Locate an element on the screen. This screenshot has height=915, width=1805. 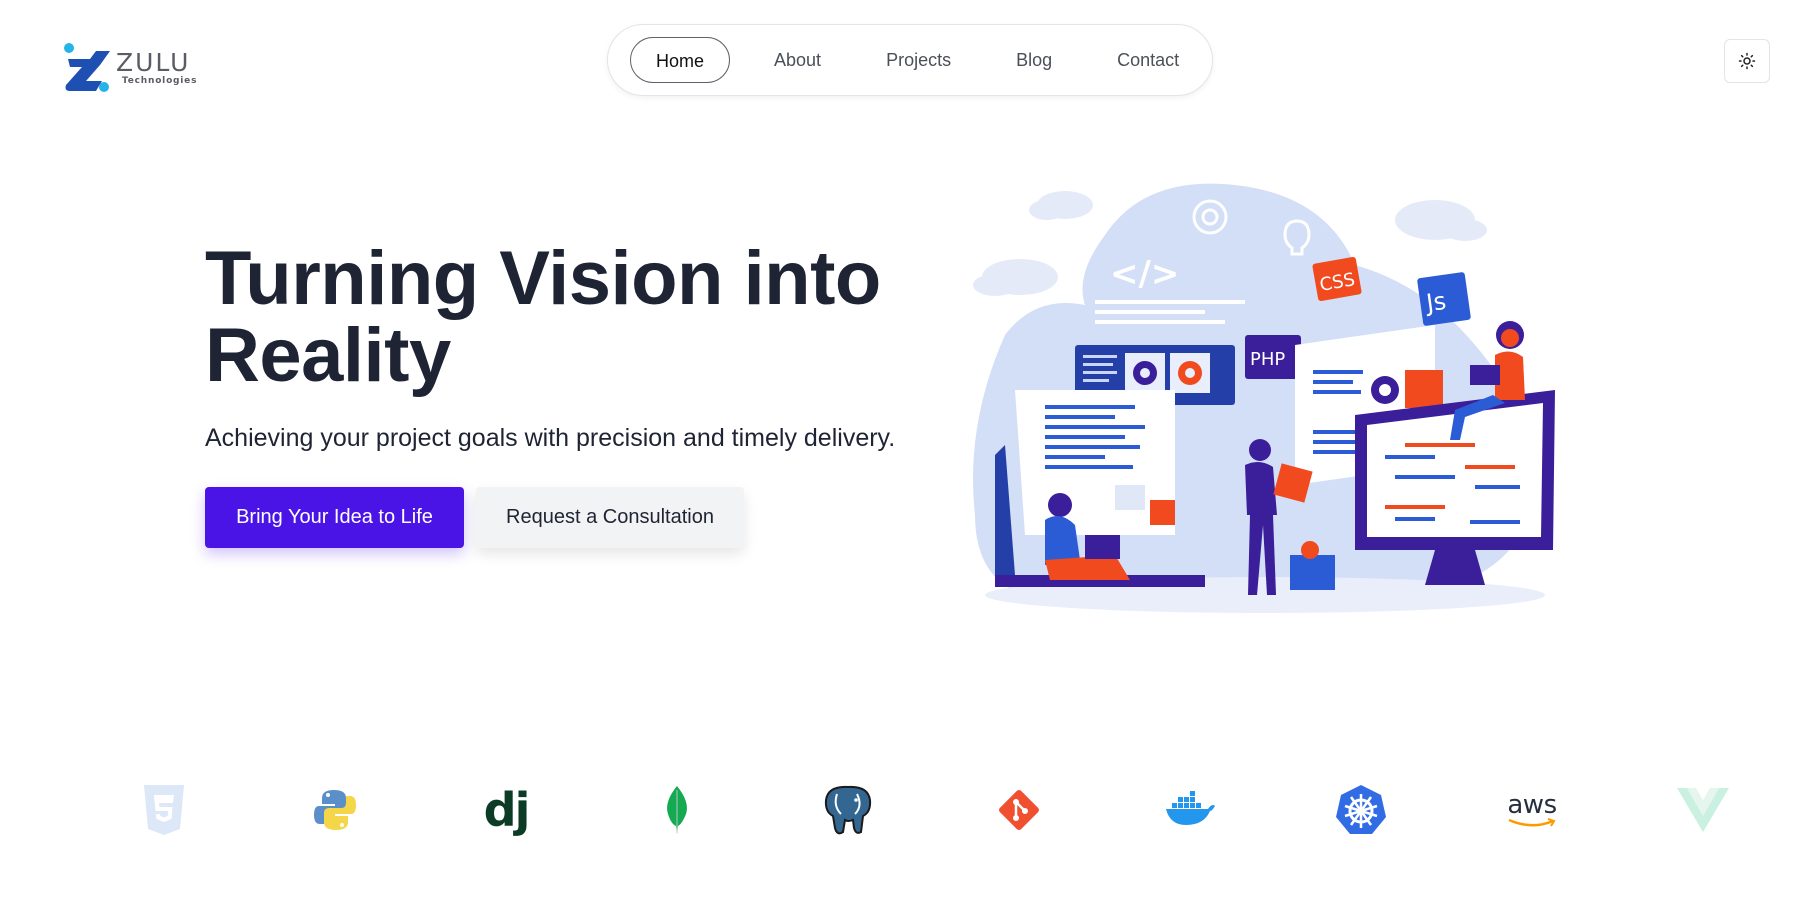
main-nav: Home About Projects Blog Contact is located at coordinates (910, 60).